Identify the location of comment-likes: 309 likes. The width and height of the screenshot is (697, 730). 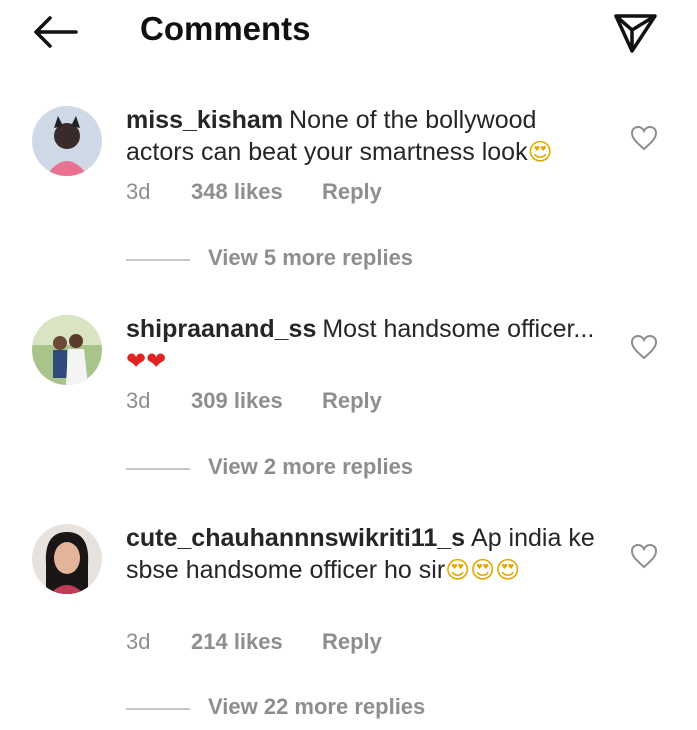
(237, 401).